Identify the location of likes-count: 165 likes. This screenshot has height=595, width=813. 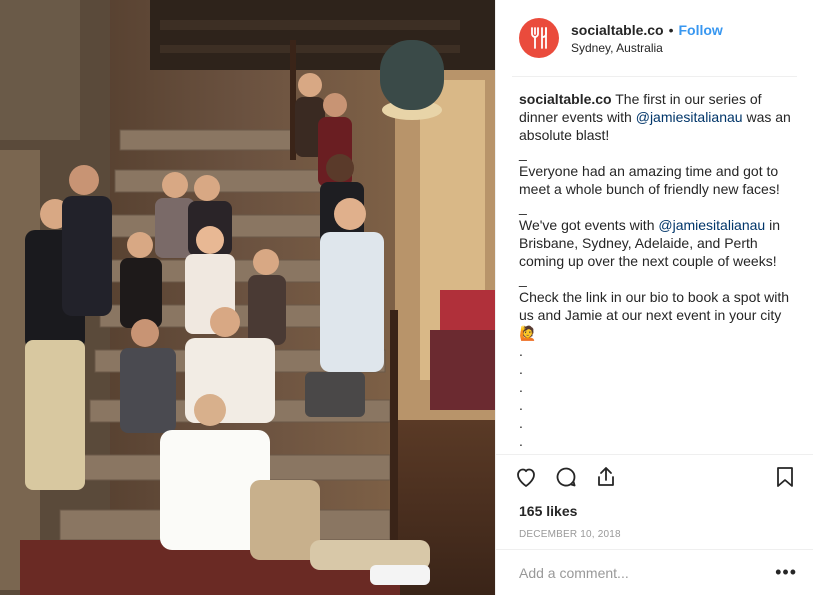
(654, 511).